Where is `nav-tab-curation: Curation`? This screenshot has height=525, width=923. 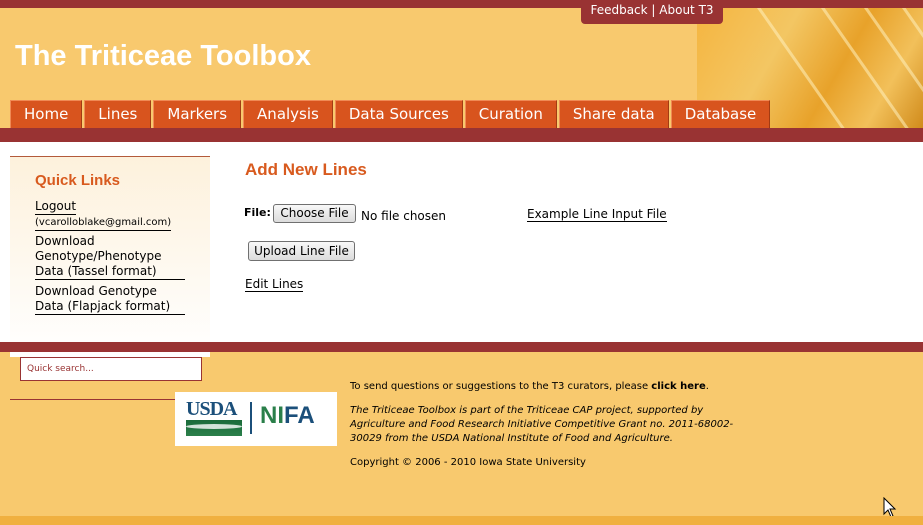 nav-tab-curation: Curation is located at coordinates (510, 115).